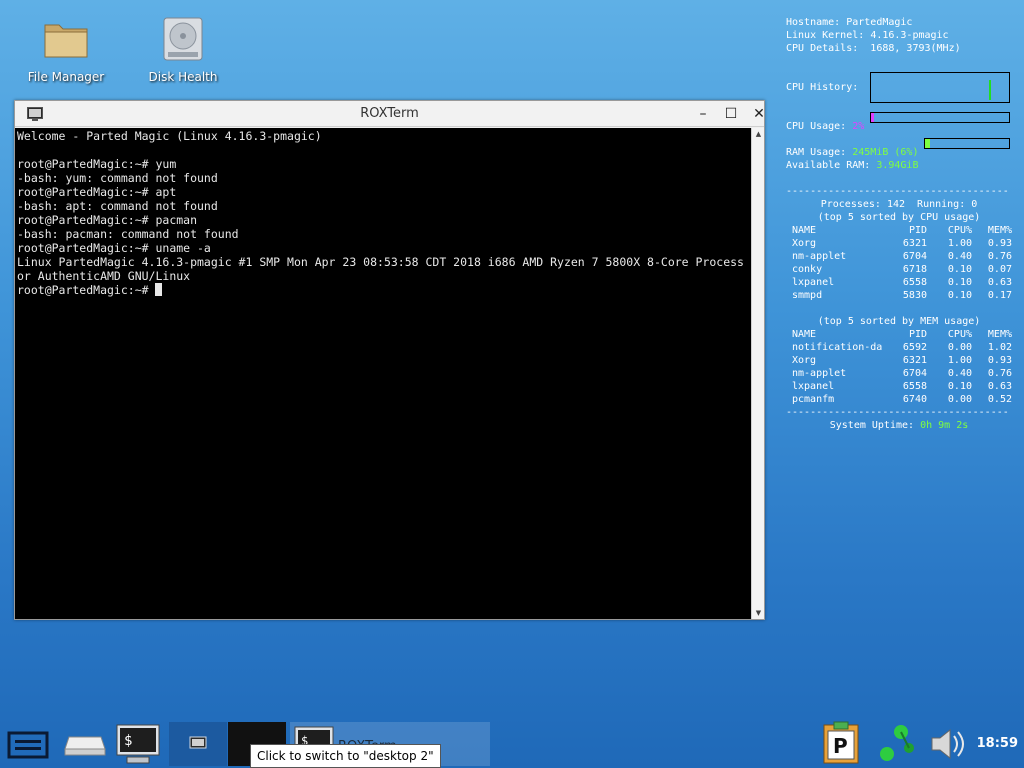 This screenshot has height=768, width=1024. Describe the element at coordinates (703, 114) in the screenshot. I see `minimize-button: –` at that location.